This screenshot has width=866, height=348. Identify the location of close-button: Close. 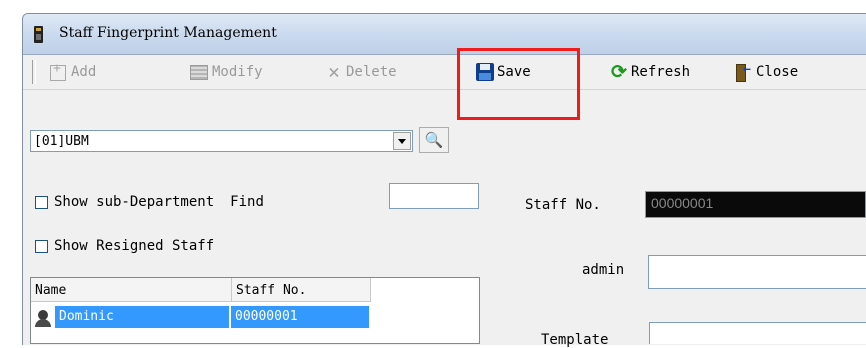
(766, 72).